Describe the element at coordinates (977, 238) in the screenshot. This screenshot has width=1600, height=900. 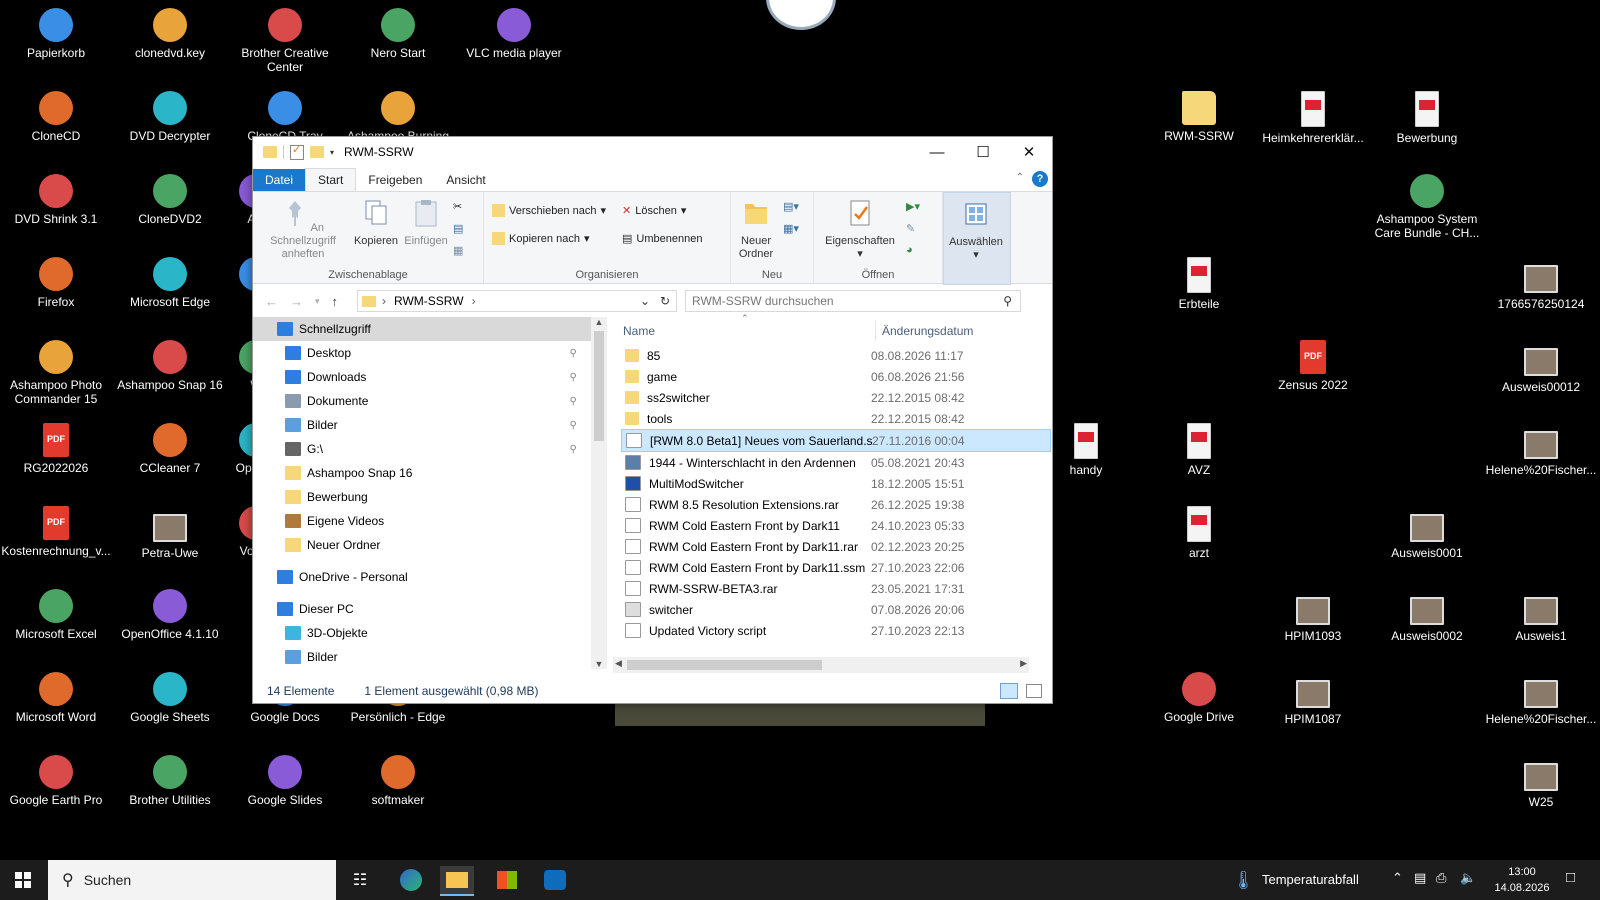
I see `select-button: Auswählen ▾` at that location.